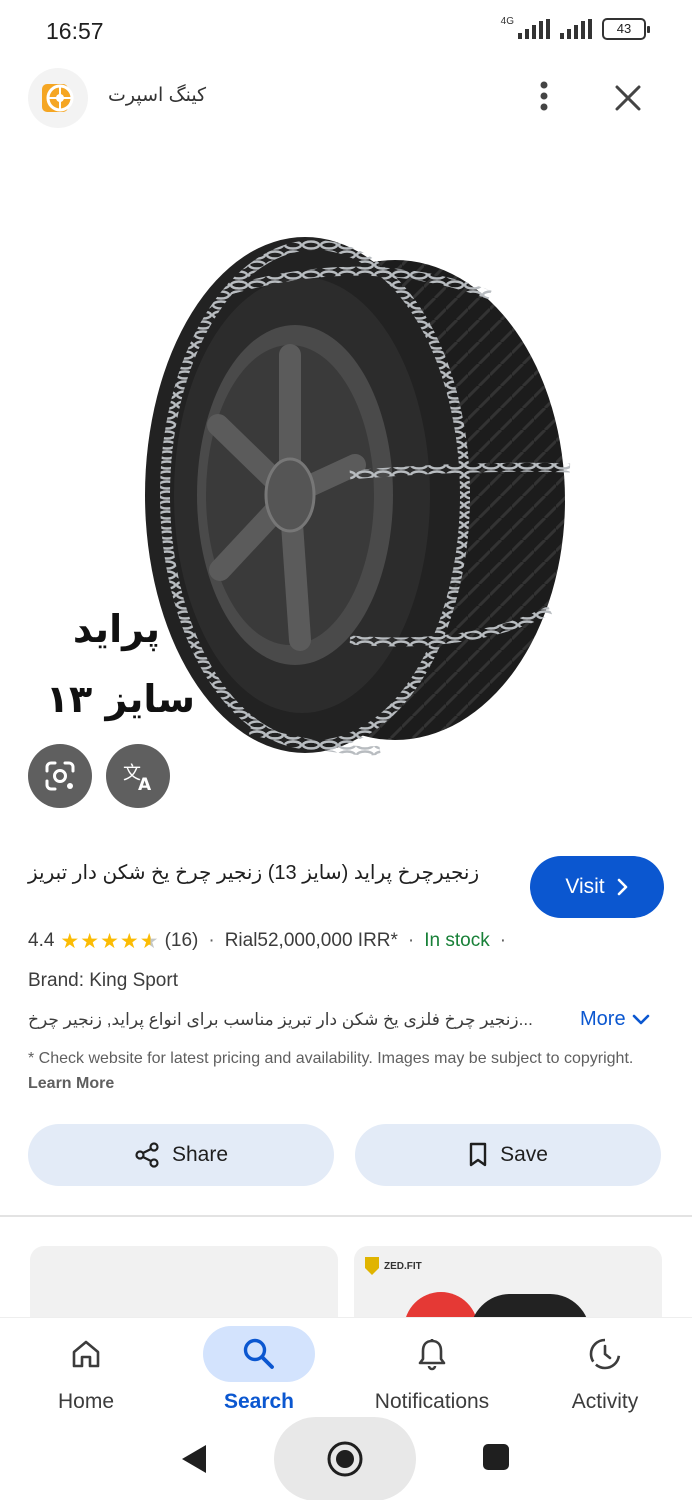 The width and height of the screenshot is (692, 1500). What do you see at coordinates (403, 1266) in the screenshot?
I see `related-brand-name: ZED.FIT` at bounding box center [403, 1266].